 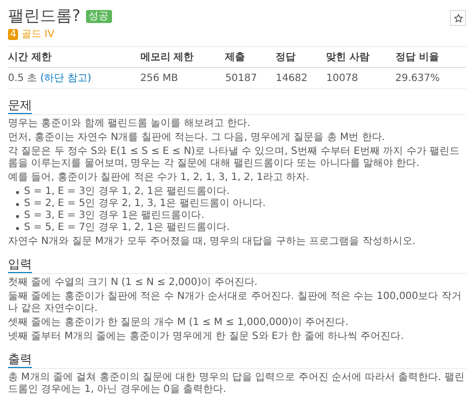 I want to click on column-header: 정답 비율, so click(x=430, y=57).